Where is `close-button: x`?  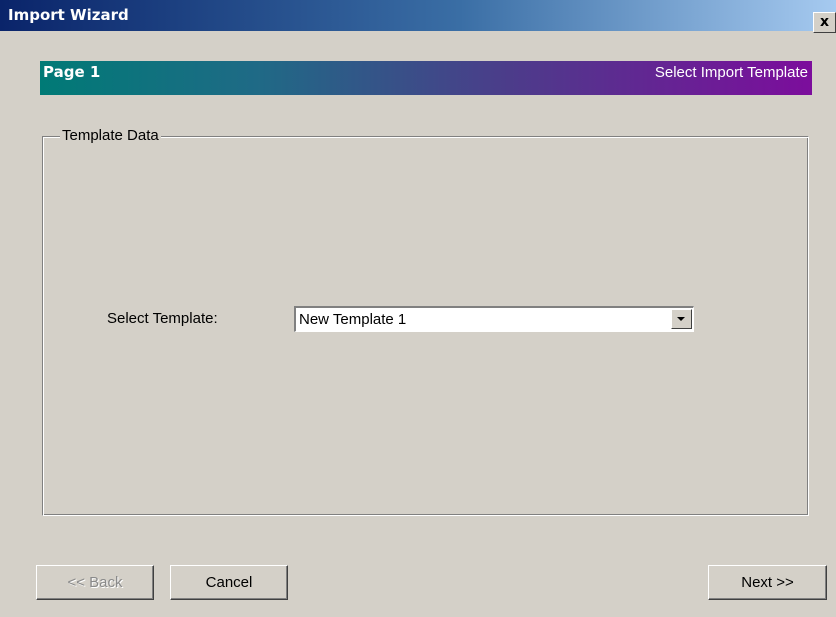
close-button: x is located at coordinates (824, 22).